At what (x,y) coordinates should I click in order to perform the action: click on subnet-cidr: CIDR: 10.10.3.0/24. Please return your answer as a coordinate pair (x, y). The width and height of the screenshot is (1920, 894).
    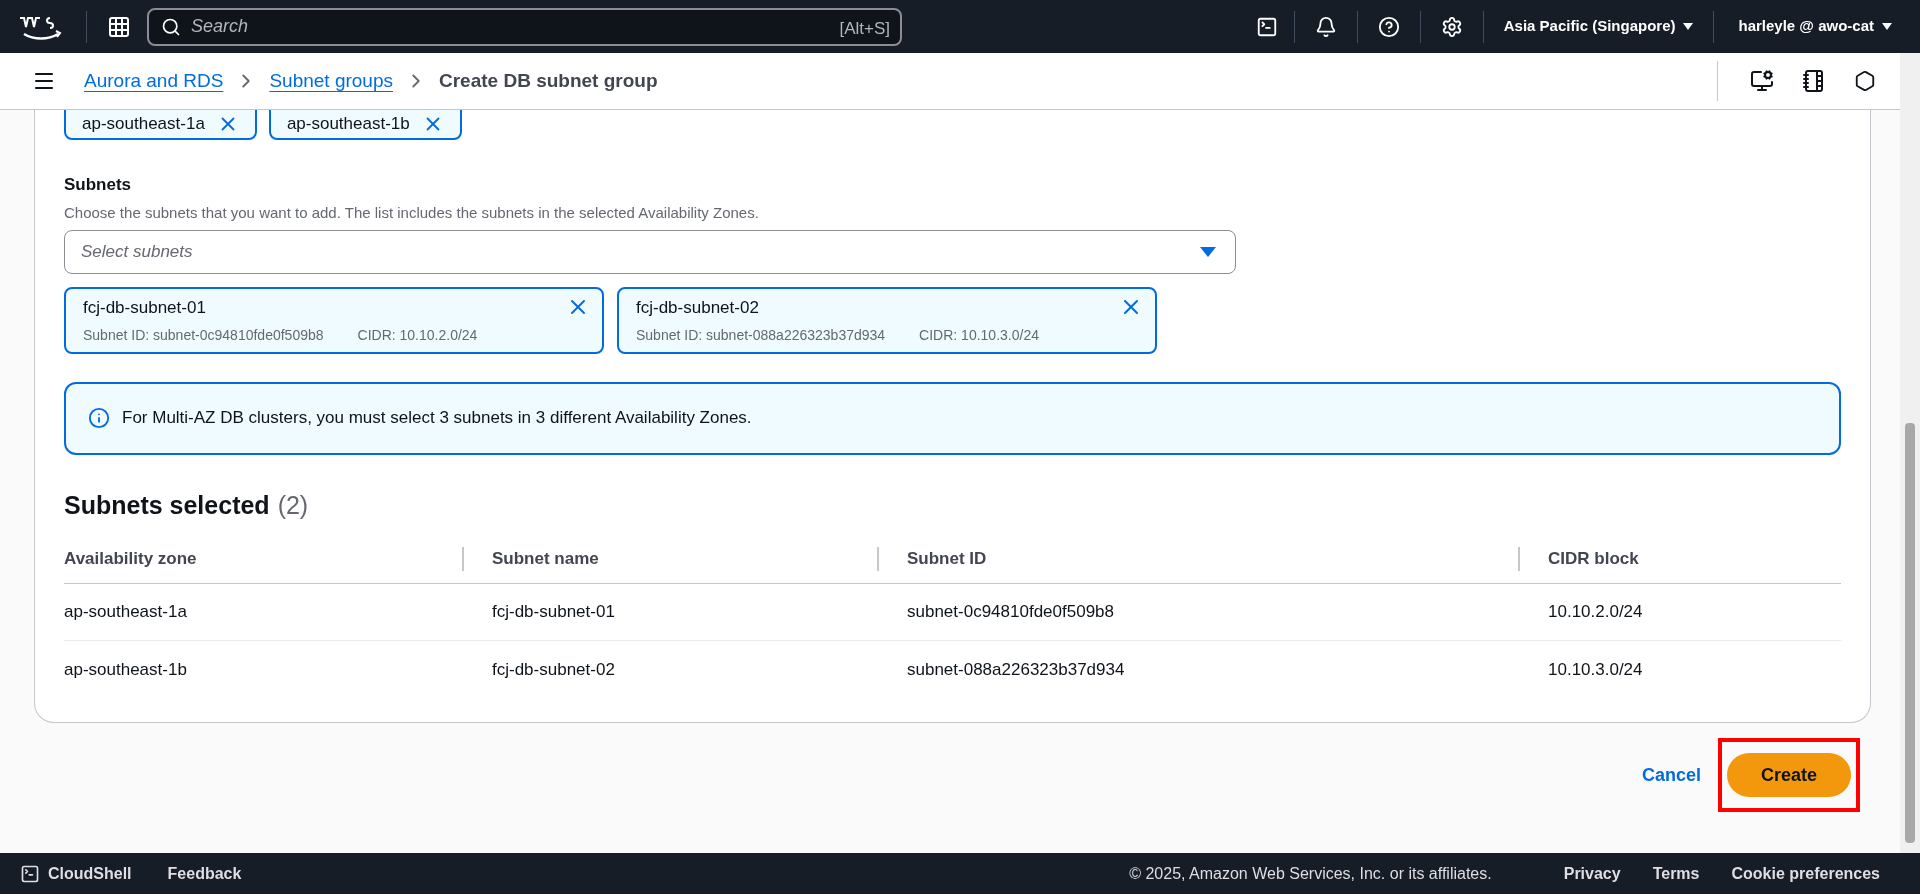
    Looking at the image, I should click on (979, 335).